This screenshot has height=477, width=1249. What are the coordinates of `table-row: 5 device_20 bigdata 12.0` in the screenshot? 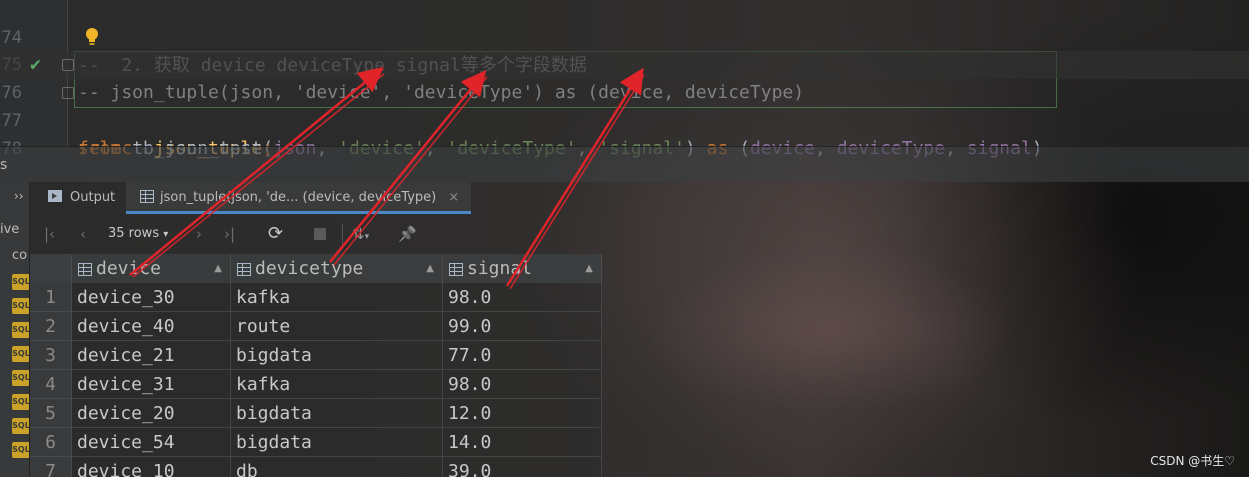 It's located at (316, 413).